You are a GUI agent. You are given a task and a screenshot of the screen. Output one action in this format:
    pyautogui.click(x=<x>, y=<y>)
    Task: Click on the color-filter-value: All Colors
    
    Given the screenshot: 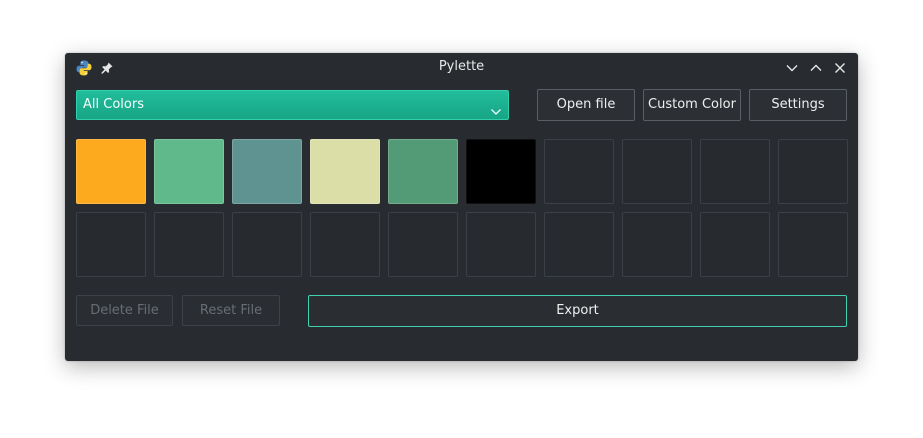 What is the action you would take?
    pyautogui.click(x=113, y=104)
    